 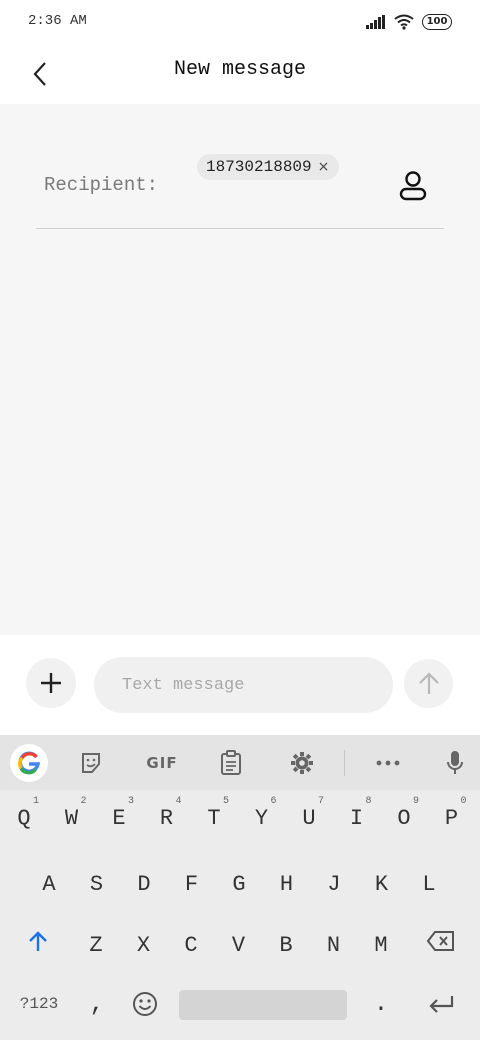 I want to click on key-v: V, so click(x=239, y=945).